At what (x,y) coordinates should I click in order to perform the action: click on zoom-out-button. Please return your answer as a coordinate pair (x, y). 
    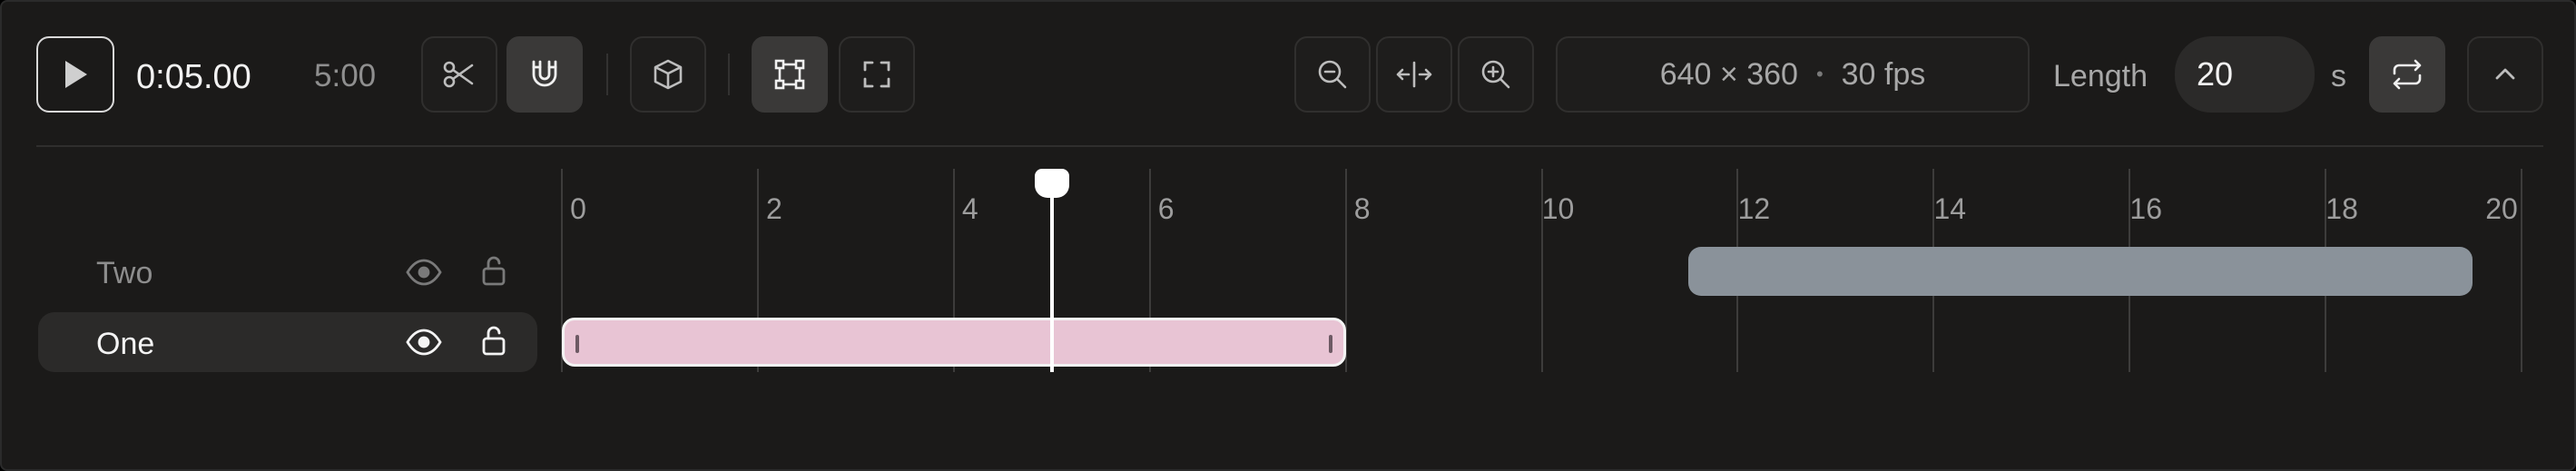
    Looking at the image, I should click on (1332, 74).